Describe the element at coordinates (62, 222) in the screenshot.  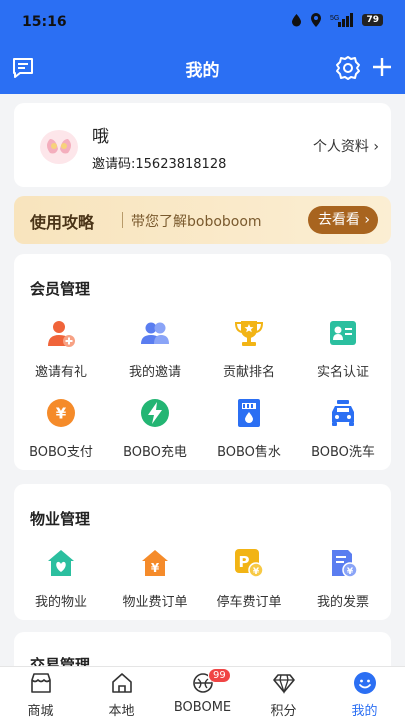
I see `guide-title: 使用攻略` at that location.